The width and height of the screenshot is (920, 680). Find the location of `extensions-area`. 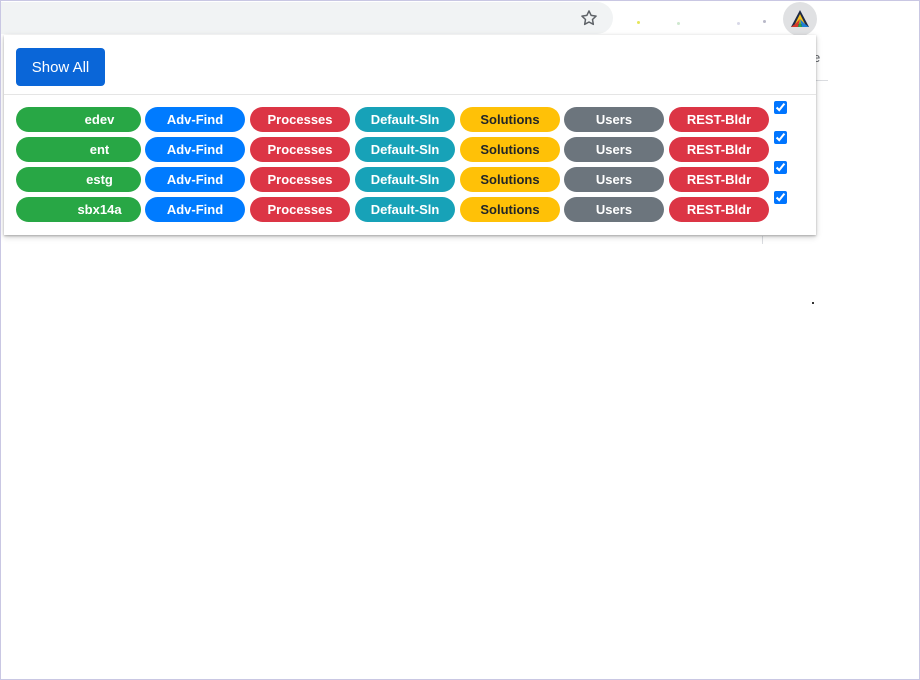

extensions-area is located at coordinates (697, 18).